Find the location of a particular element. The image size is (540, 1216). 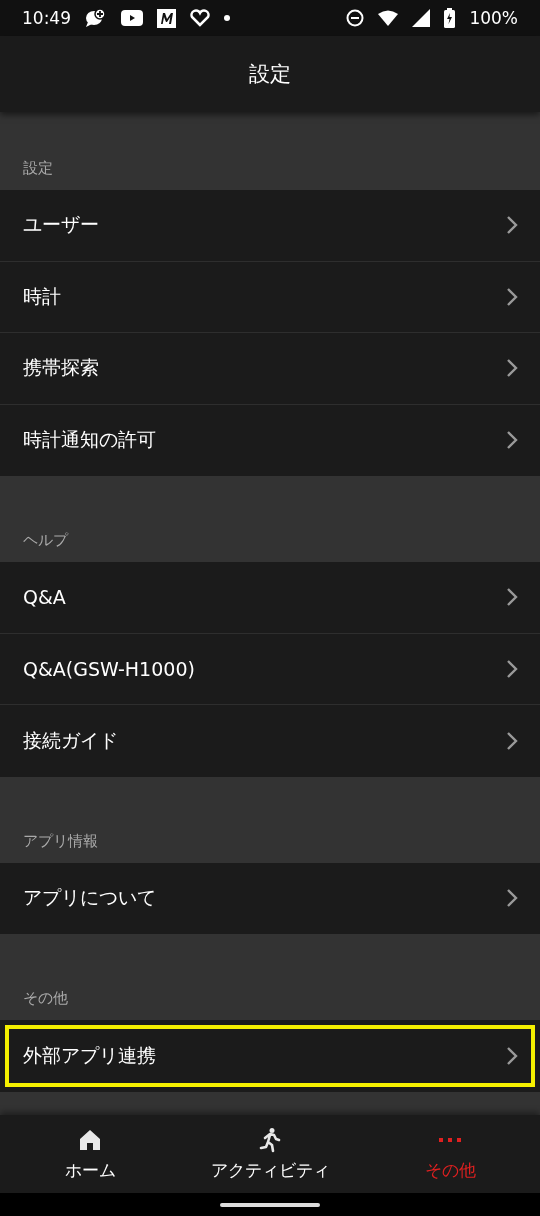

settings-row: 携帯探索 is located at coordinates (270, 369).